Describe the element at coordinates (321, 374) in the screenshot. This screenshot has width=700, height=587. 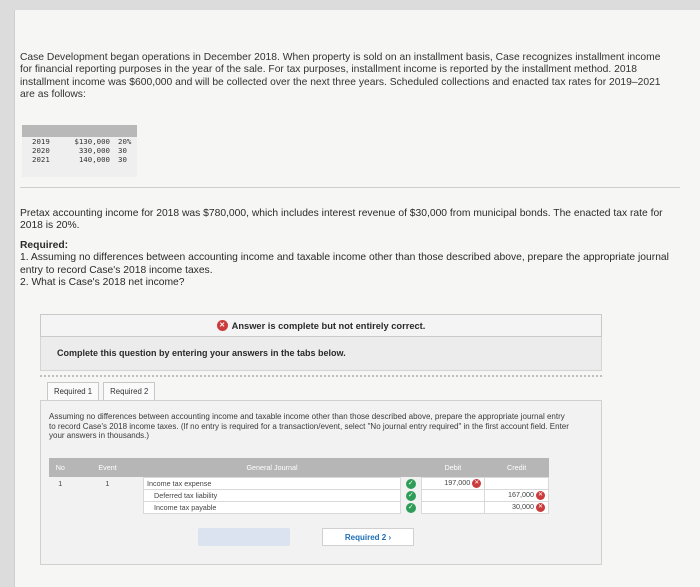
I see `tab-strip-divider` at that location.